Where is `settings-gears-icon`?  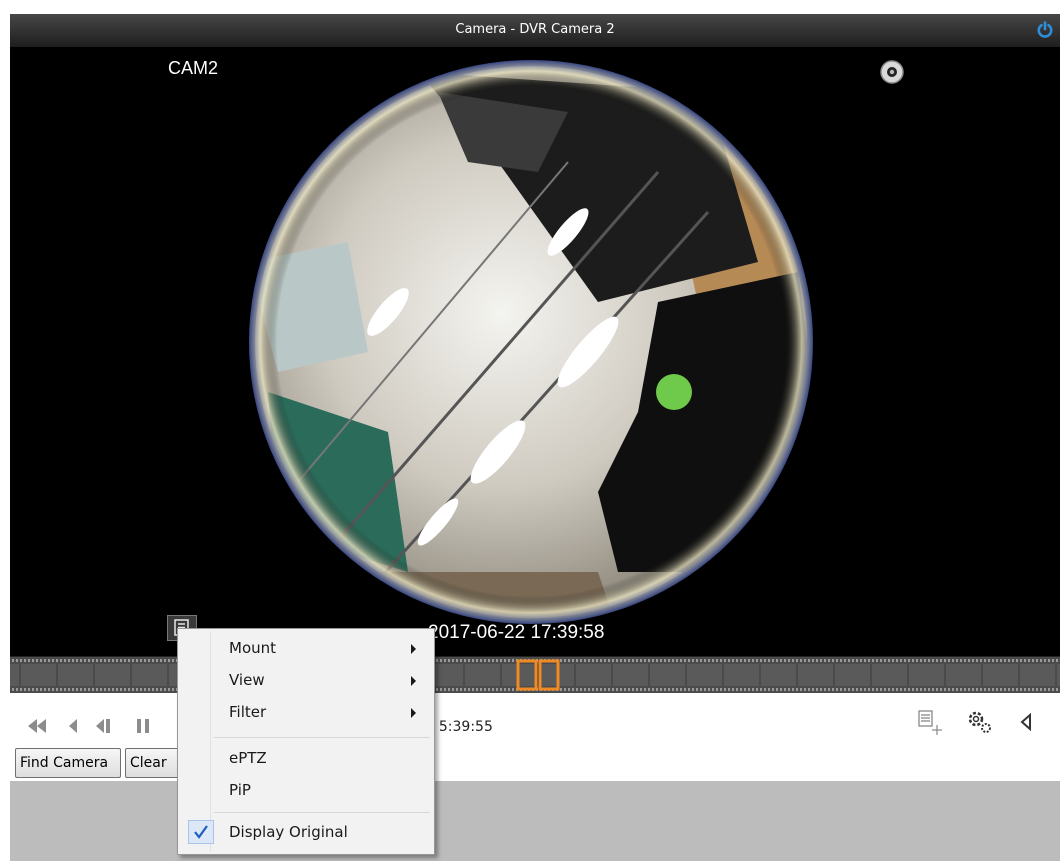
settings-gears-icon is located at coordinates (980, 722).